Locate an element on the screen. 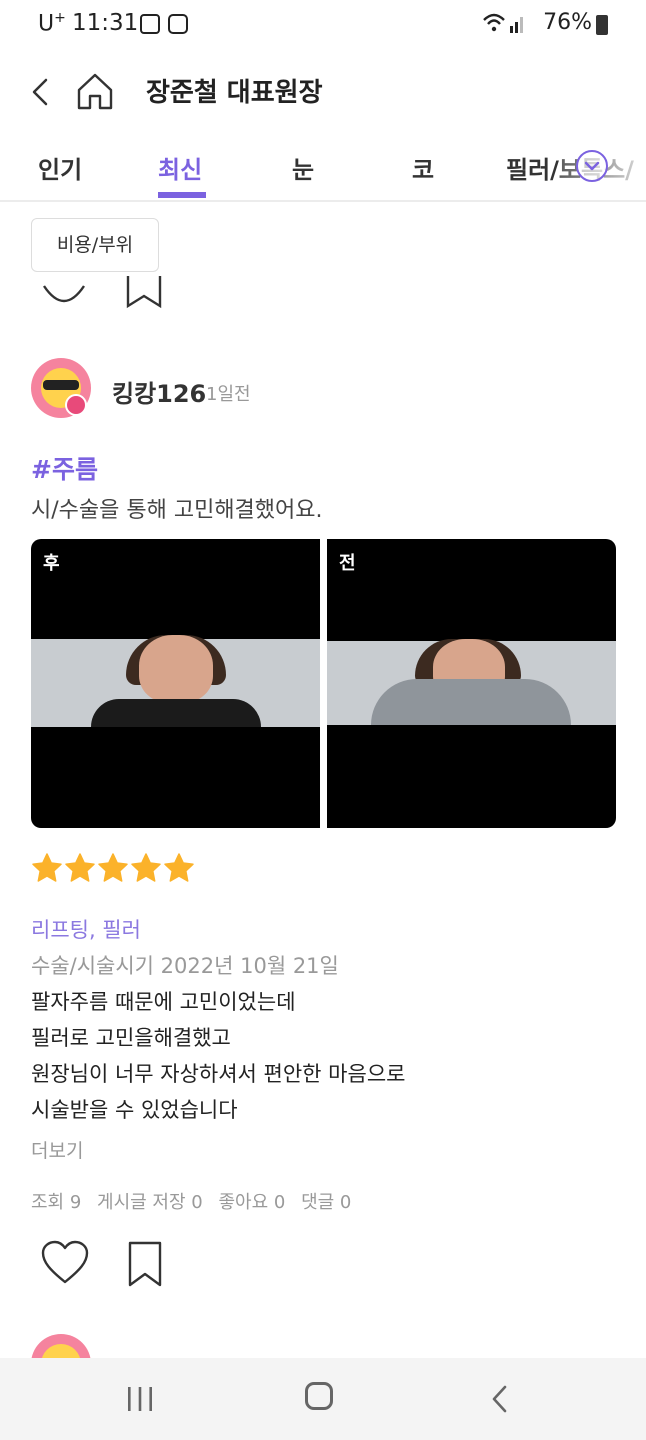  hashtag: #주름 is located at coordinates (64, 468).